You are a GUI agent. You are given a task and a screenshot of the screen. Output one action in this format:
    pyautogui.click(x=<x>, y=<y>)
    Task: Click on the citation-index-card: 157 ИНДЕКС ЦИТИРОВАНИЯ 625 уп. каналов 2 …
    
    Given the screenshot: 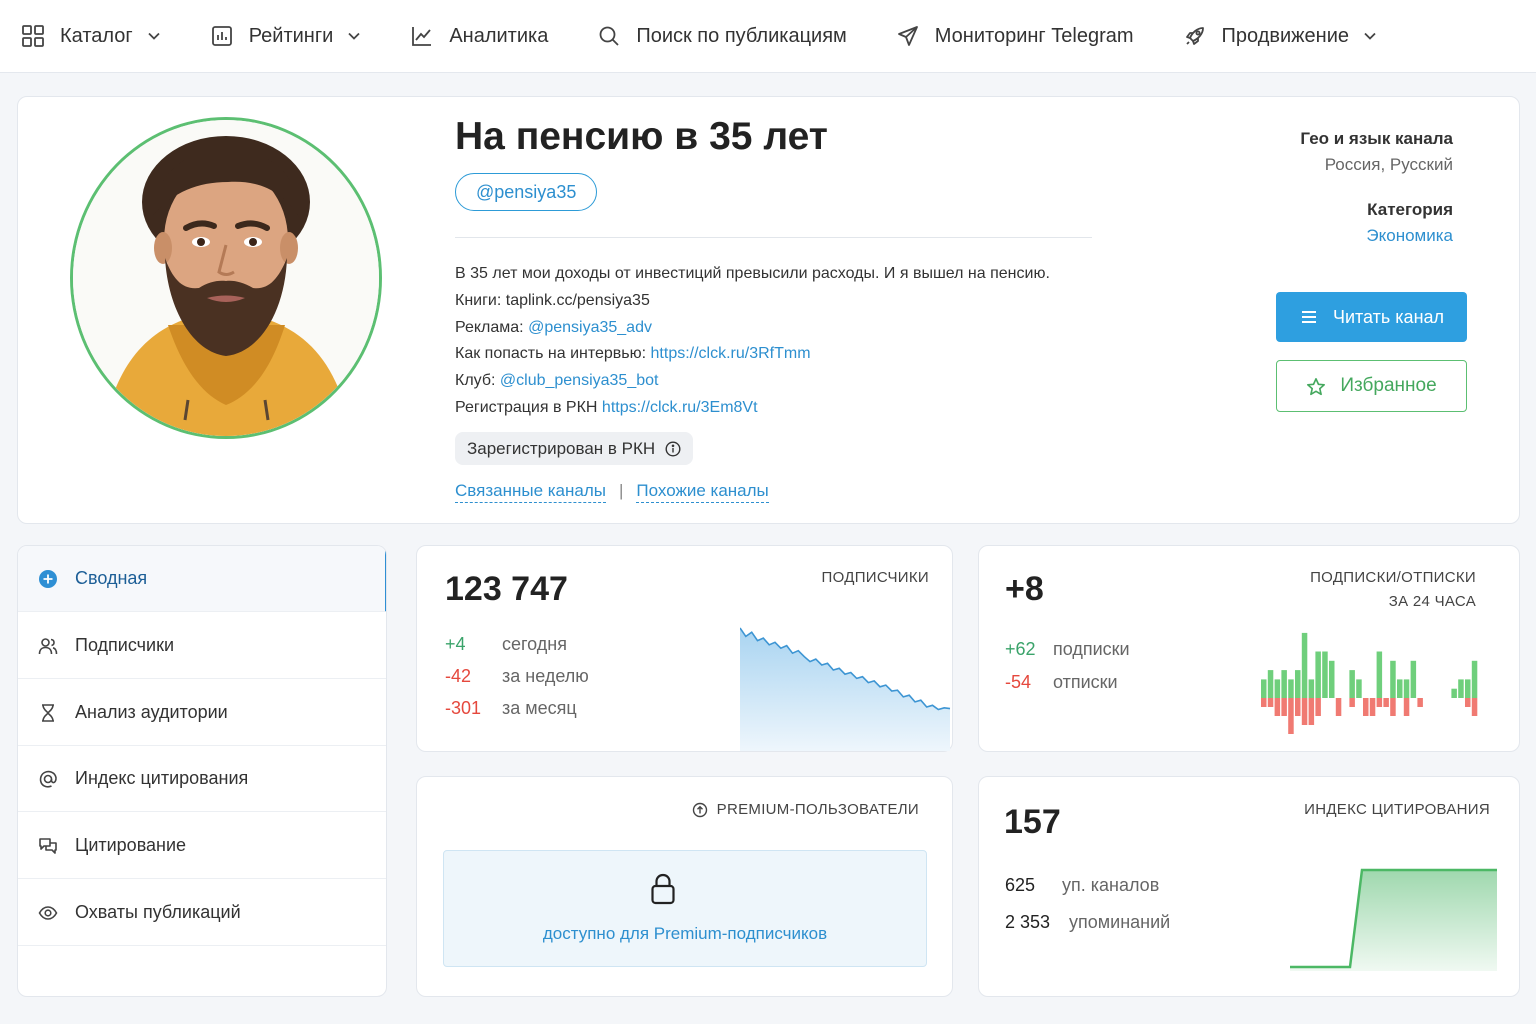 What is the action you would take?
    pyautogui.click(x=1249, y=886)
    